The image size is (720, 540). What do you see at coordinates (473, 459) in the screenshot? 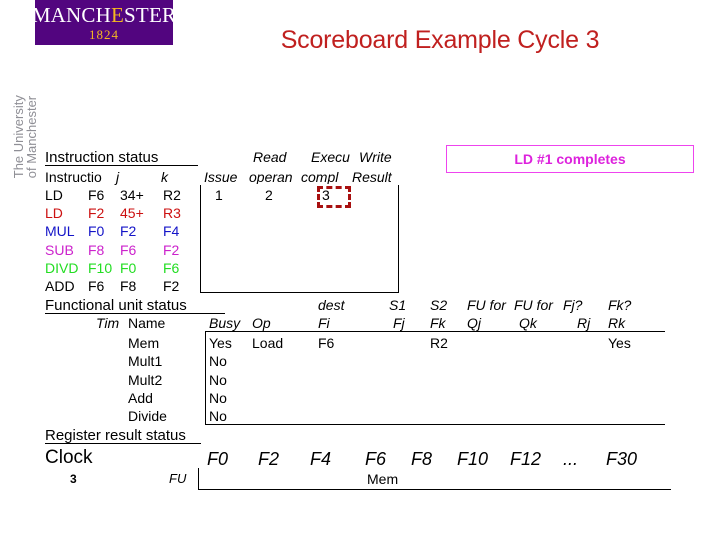
I see `register-header-f10: F10` at bounding box center [473, 459].